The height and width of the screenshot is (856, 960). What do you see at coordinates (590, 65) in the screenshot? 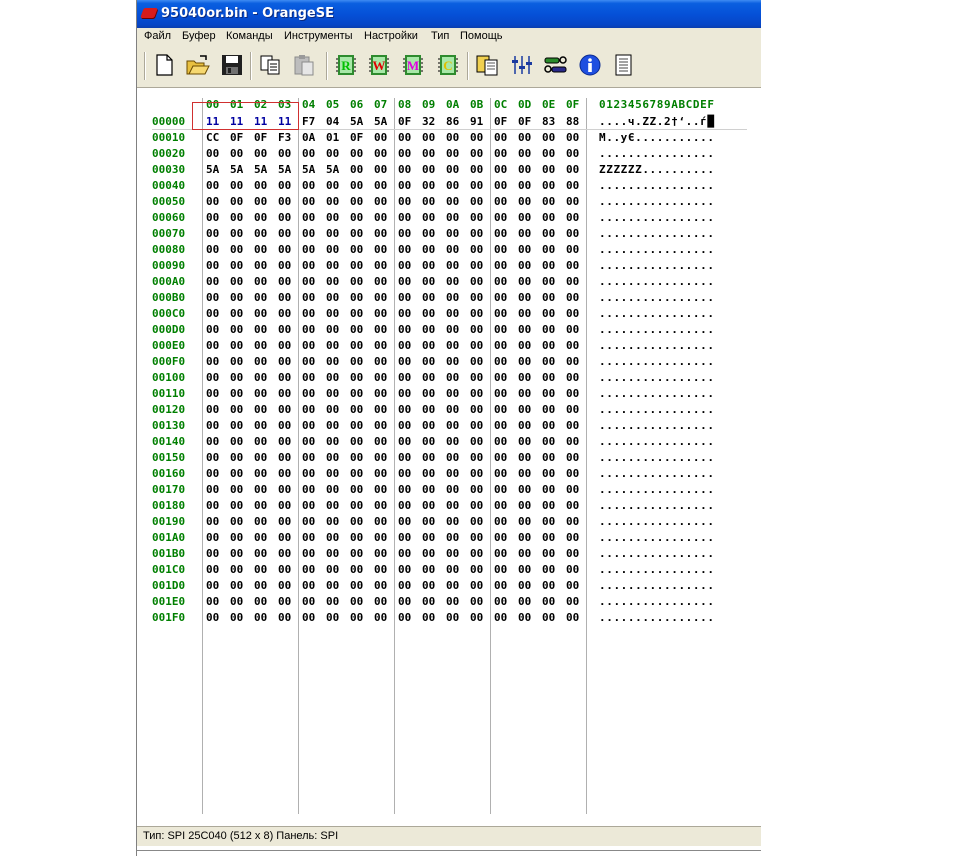
I see `info-button` at bounding box center [590, 65].